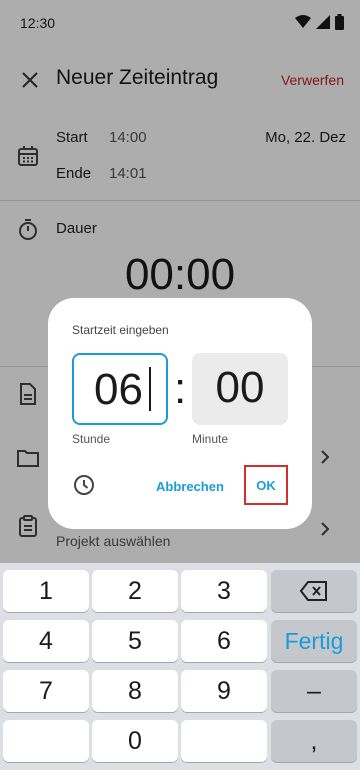 This screenshot has width=360, height=770. I want to click on clock-icon, so click(84, 485).